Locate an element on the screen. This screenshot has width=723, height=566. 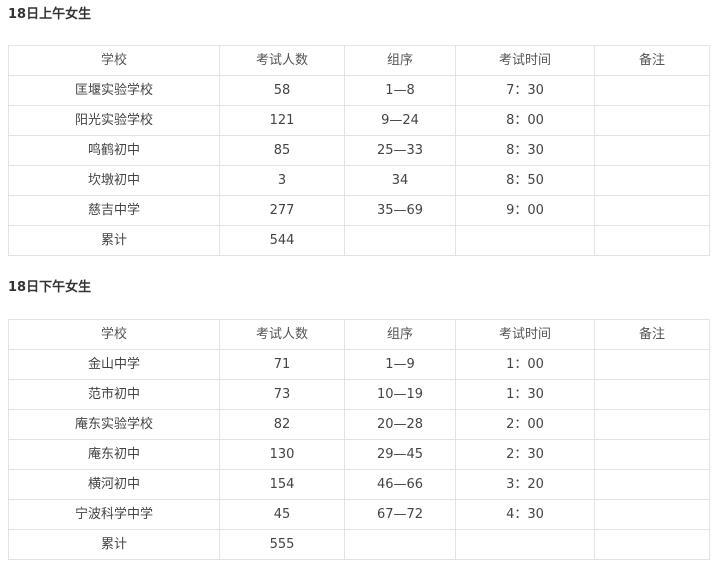
cell-group: 25—33 is located at coordinates (400, 150).